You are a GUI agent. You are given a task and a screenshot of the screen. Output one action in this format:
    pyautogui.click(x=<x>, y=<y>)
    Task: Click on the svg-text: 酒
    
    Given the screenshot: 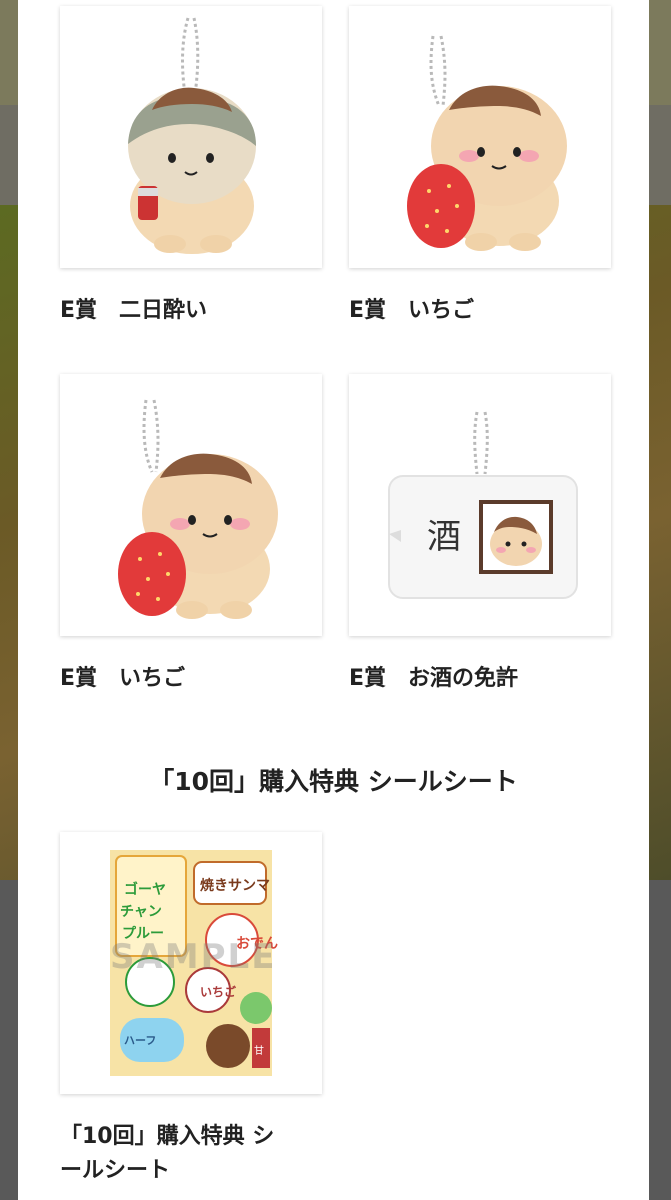 What is the action you would take?
    pyautogui.click(x=444, y=537)
    